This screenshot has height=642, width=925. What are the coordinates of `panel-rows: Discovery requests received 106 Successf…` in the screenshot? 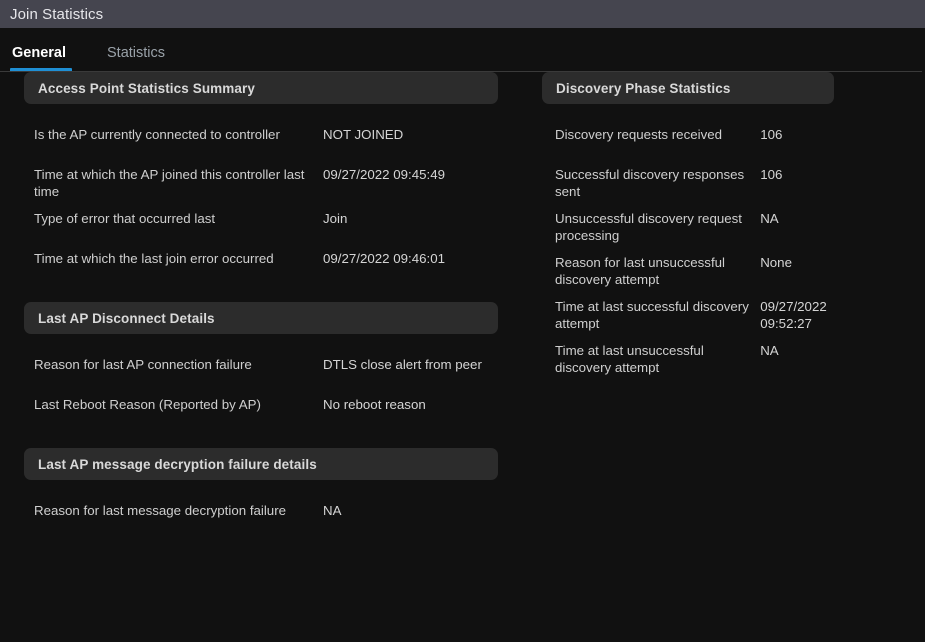 It's located at (688, 240).